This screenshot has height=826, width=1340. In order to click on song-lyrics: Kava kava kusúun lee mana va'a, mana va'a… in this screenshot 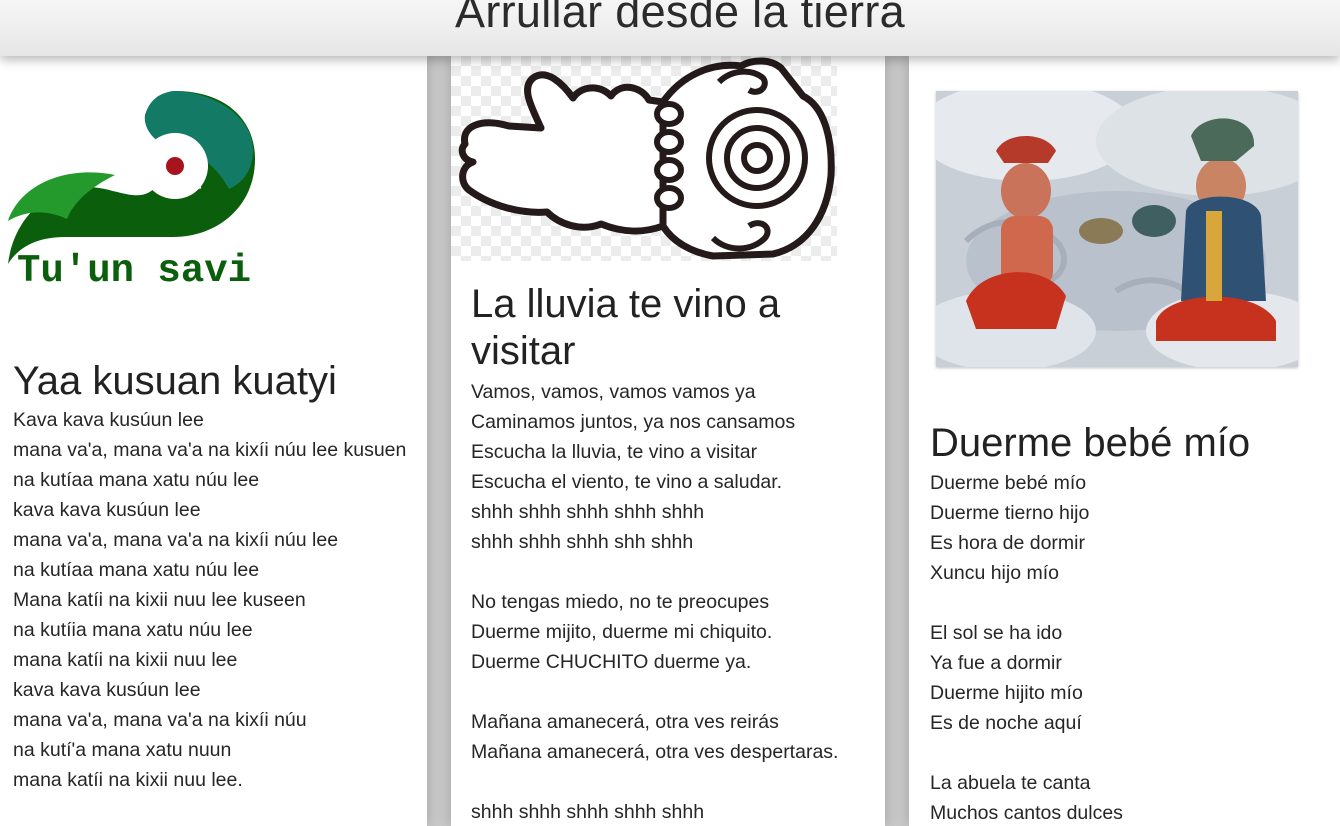, I will do `click(209, 600)`.